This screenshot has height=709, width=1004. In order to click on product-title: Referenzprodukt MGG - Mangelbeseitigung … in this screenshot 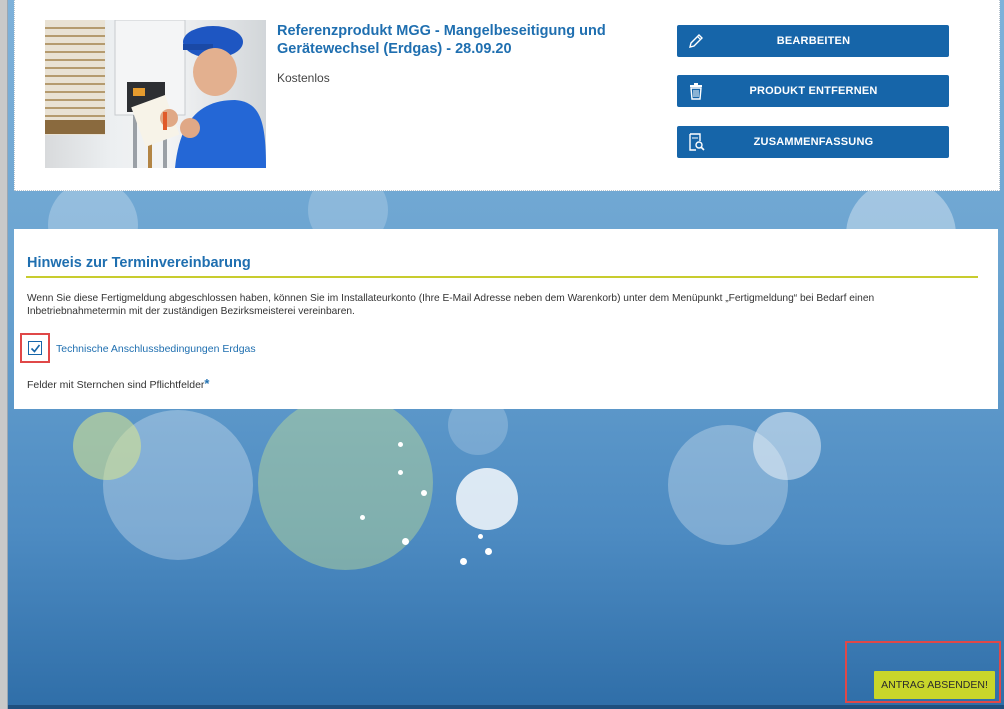, I will do `click(442, 40)`.